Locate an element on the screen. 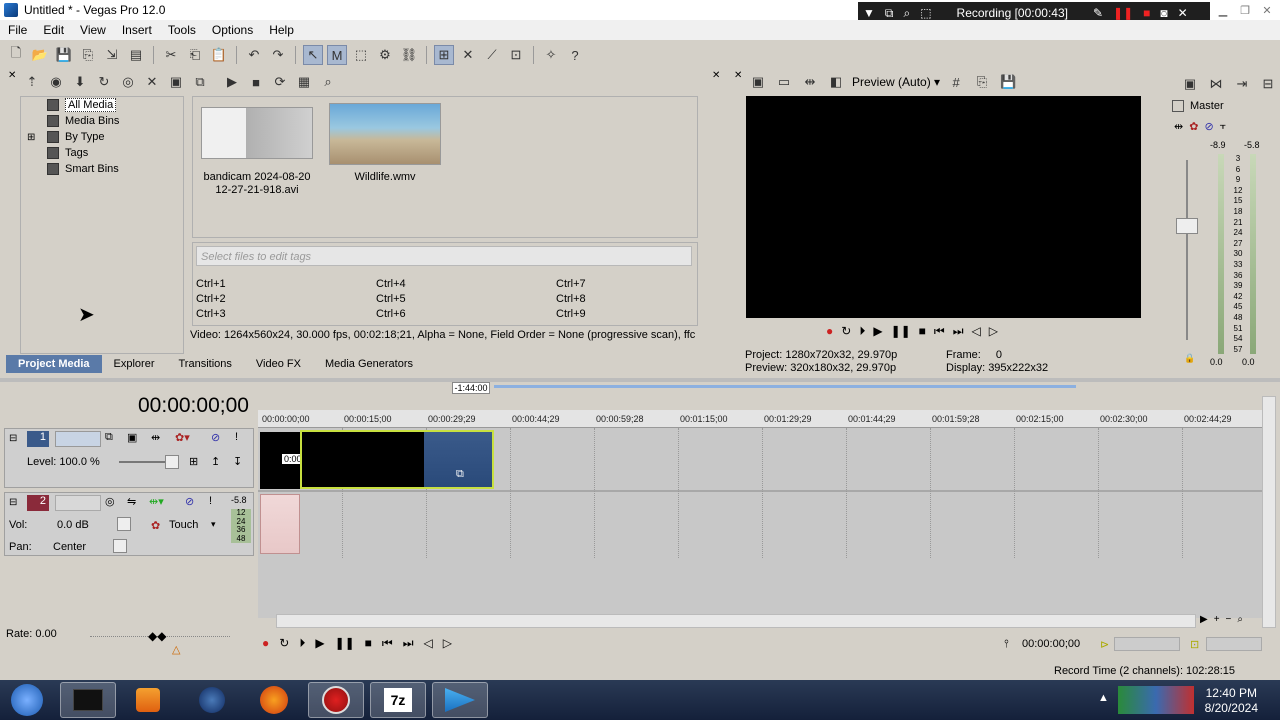 This screenshot has width=1280, height=720. taskbar-app-firefox is located at coordinates (274, 700).